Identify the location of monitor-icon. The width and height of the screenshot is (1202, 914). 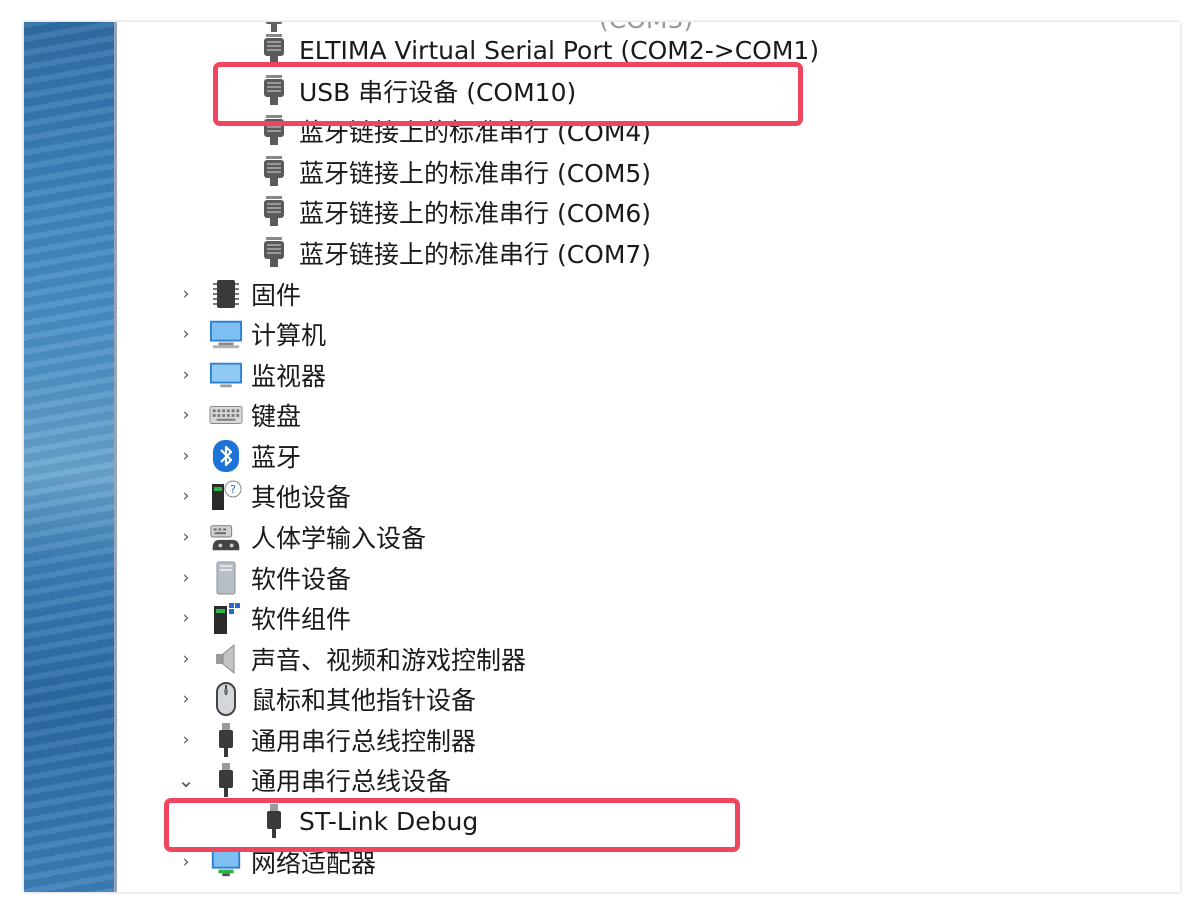
(226, 375).